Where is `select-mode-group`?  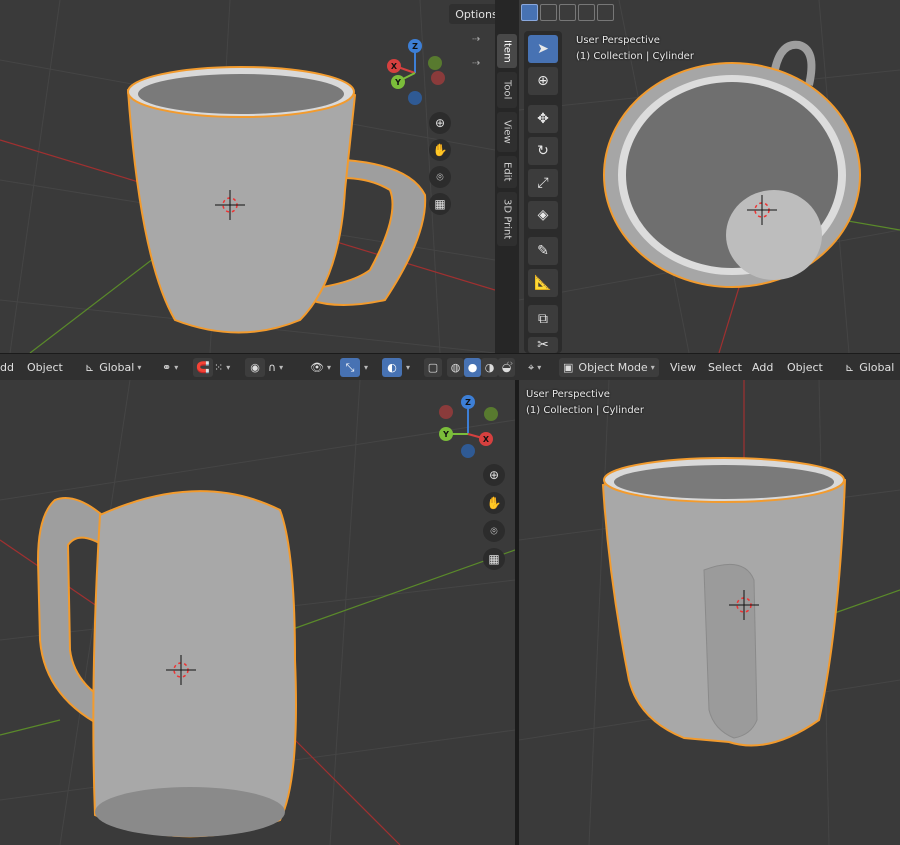 select-mode-group is located at coordinates (567, 14).